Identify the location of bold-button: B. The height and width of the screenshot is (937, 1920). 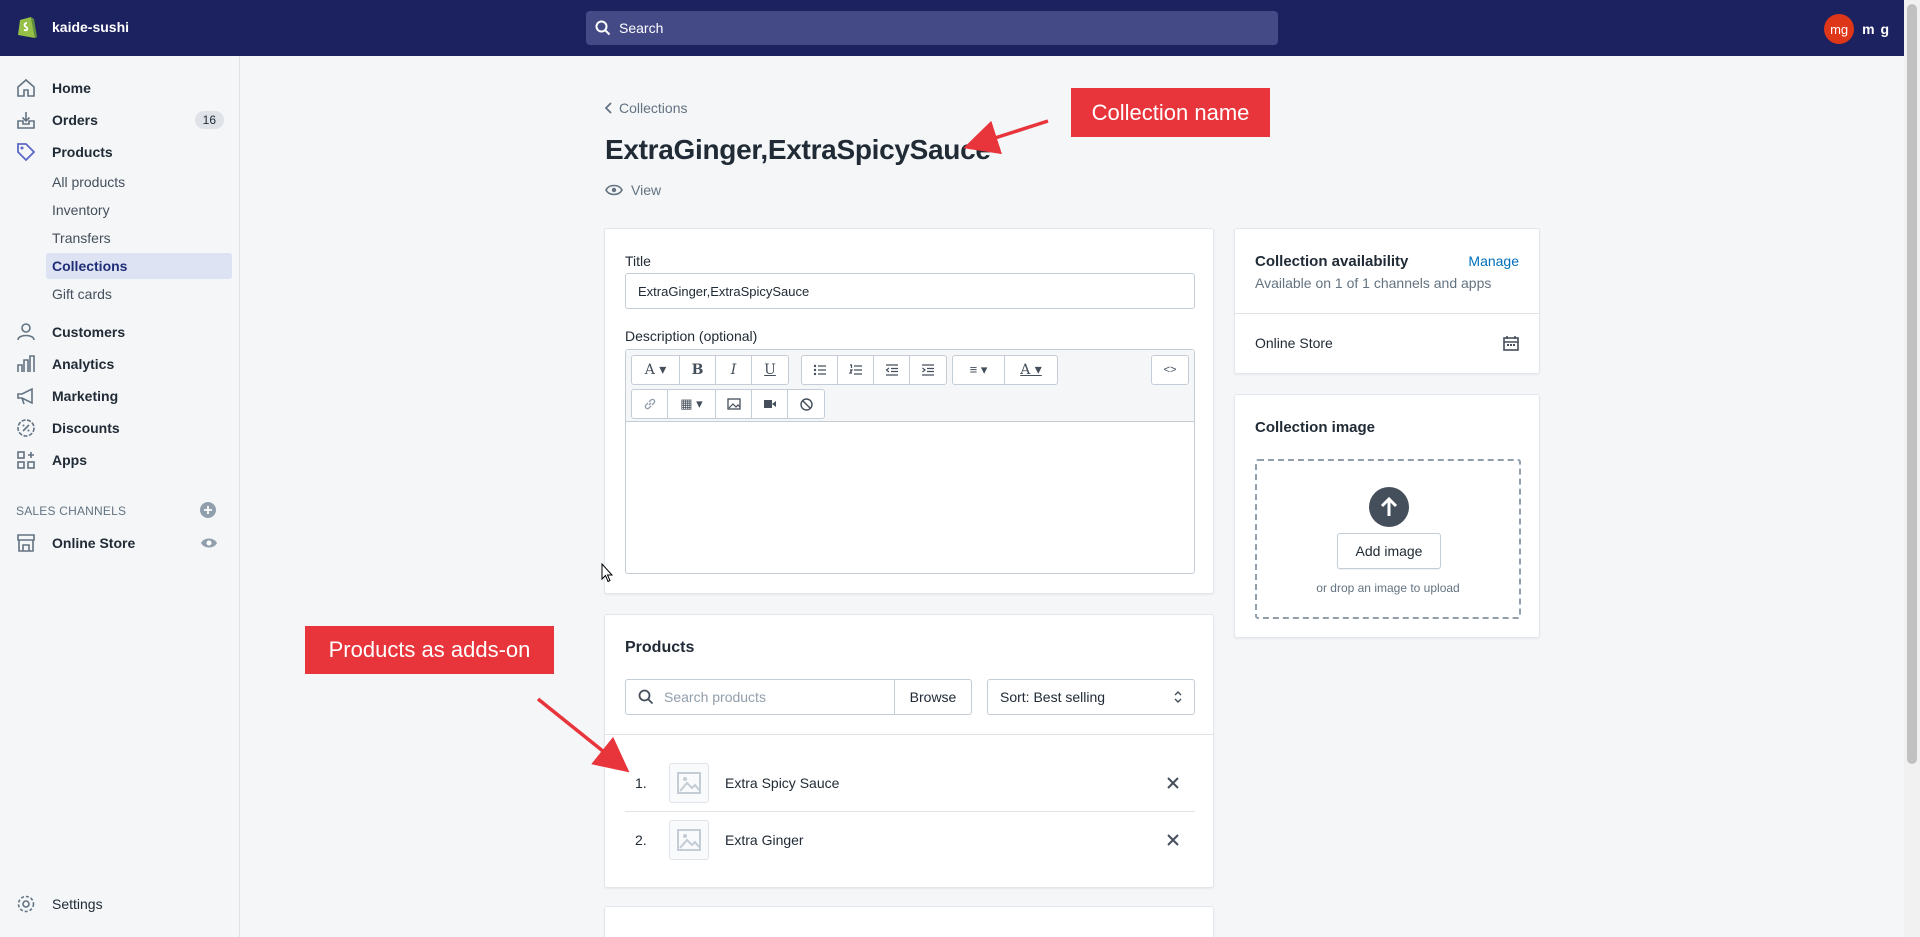
(698, 370).